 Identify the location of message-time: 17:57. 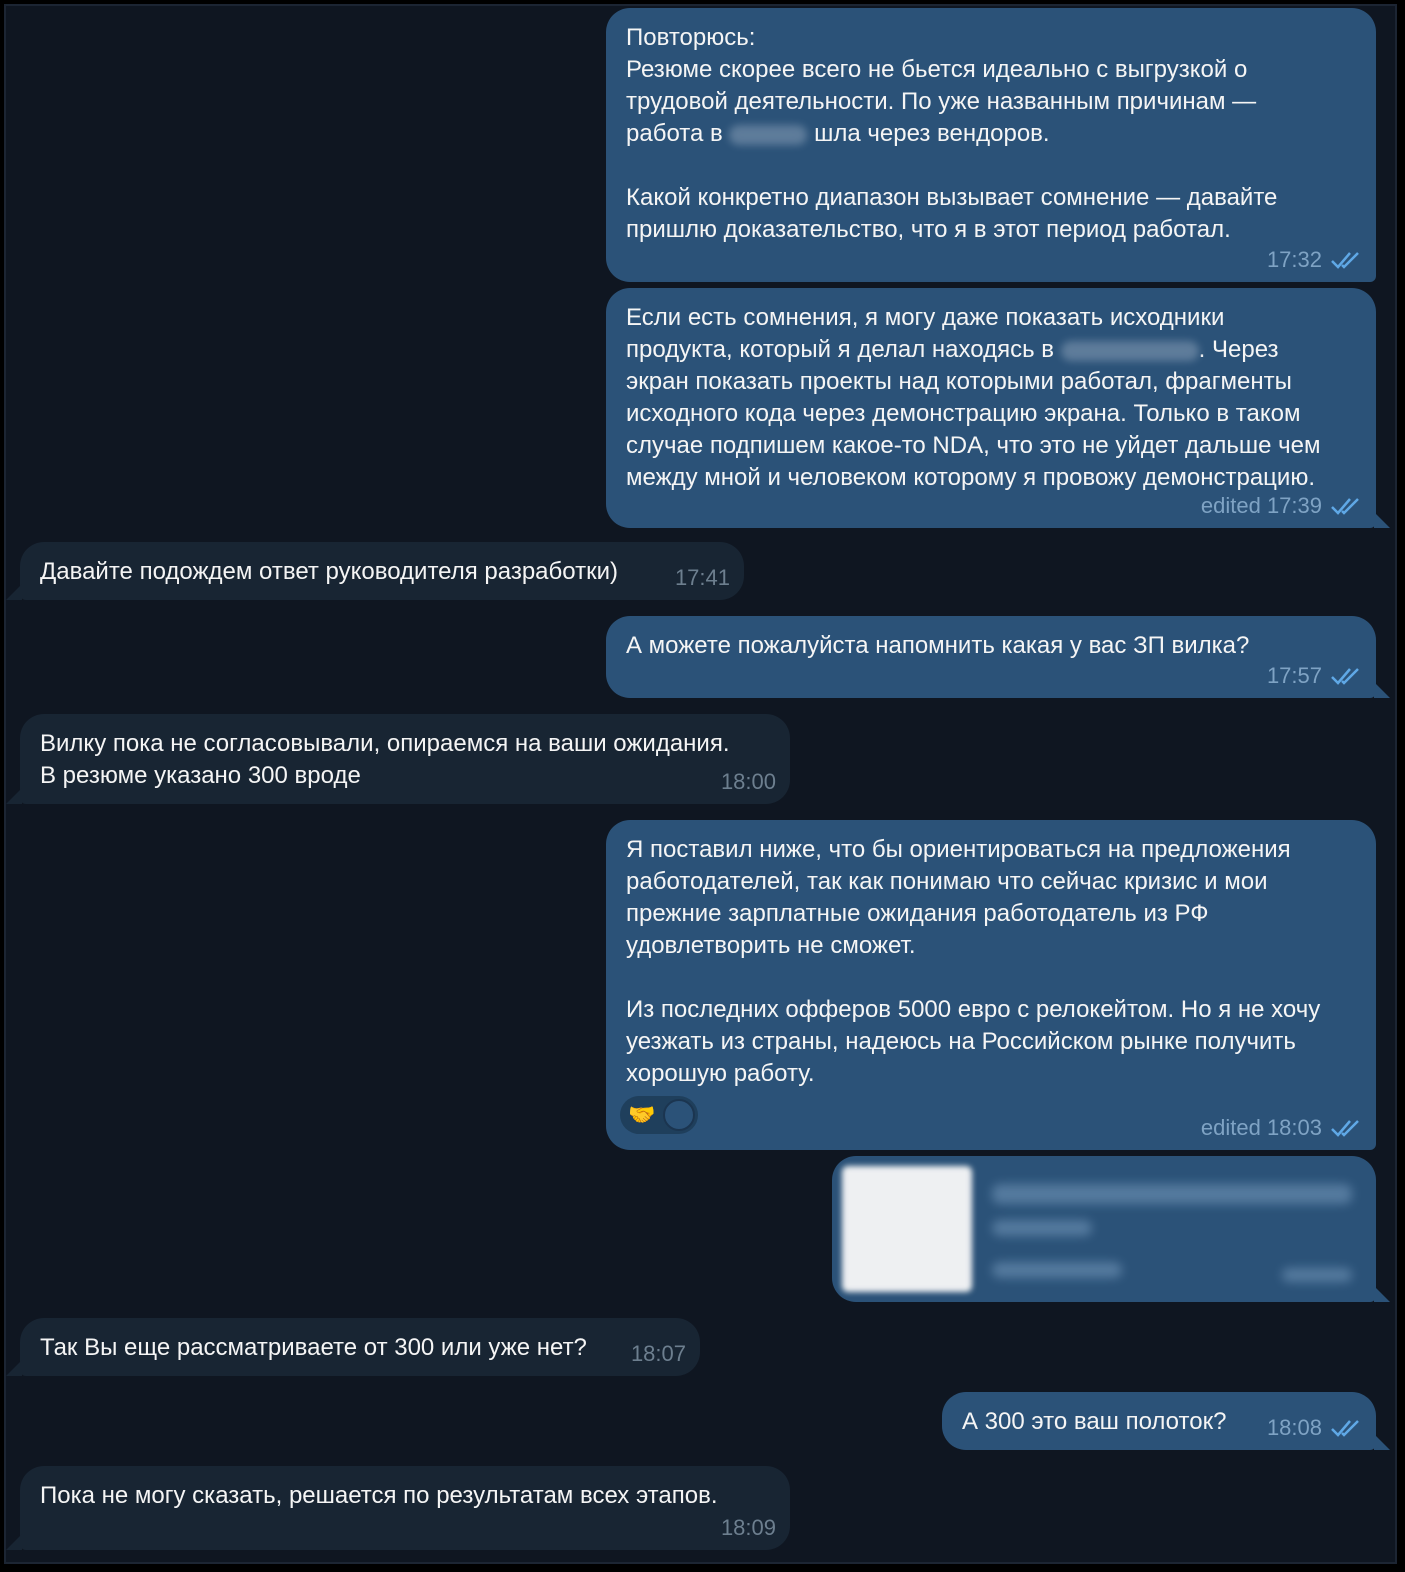
(1294, 675).